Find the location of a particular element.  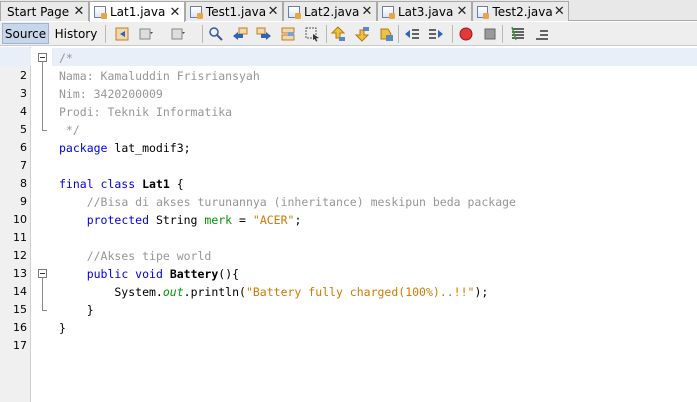

find-prev-icon is located at coordinates (240, 34).